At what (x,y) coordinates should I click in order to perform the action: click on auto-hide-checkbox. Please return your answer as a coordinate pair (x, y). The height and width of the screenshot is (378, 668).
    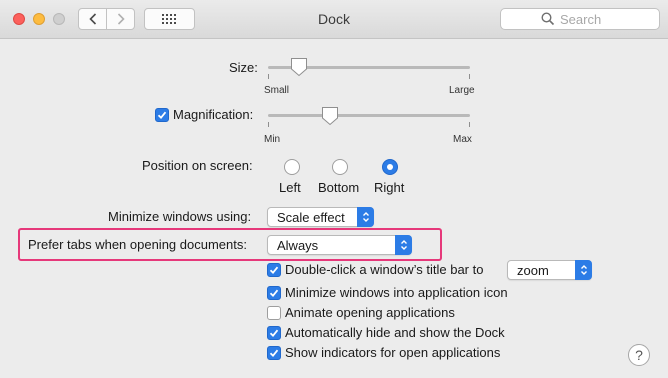
    Looking at the image, I should click on (274, 333).